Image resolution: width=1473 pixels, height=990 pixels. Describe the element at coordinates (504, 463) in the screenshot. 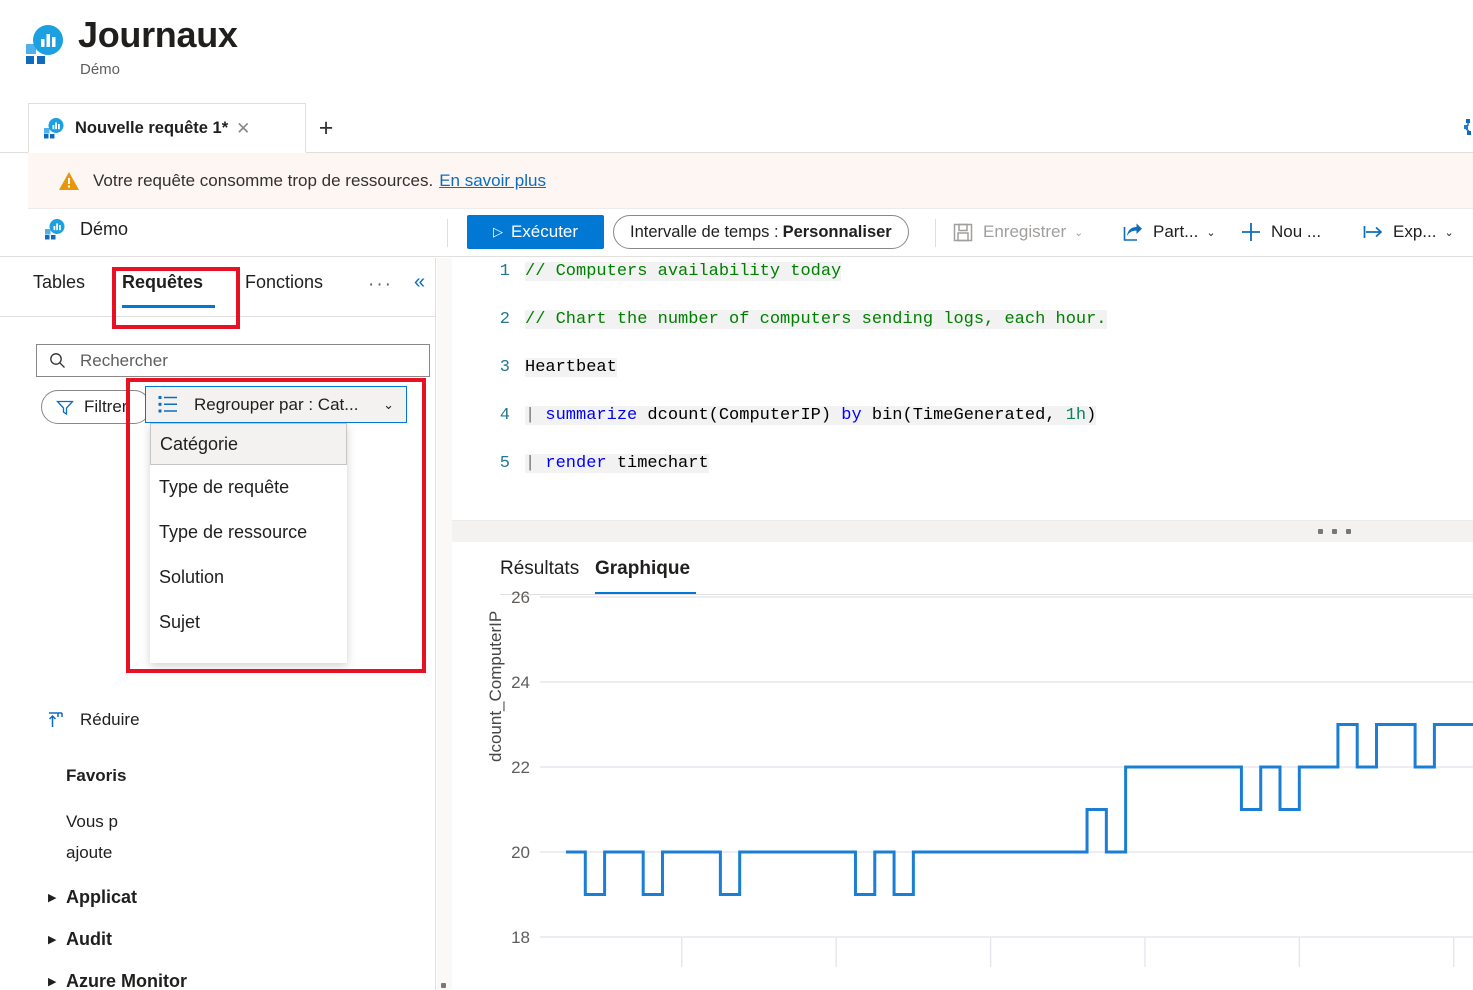

I see `line-number: 5` at that location.